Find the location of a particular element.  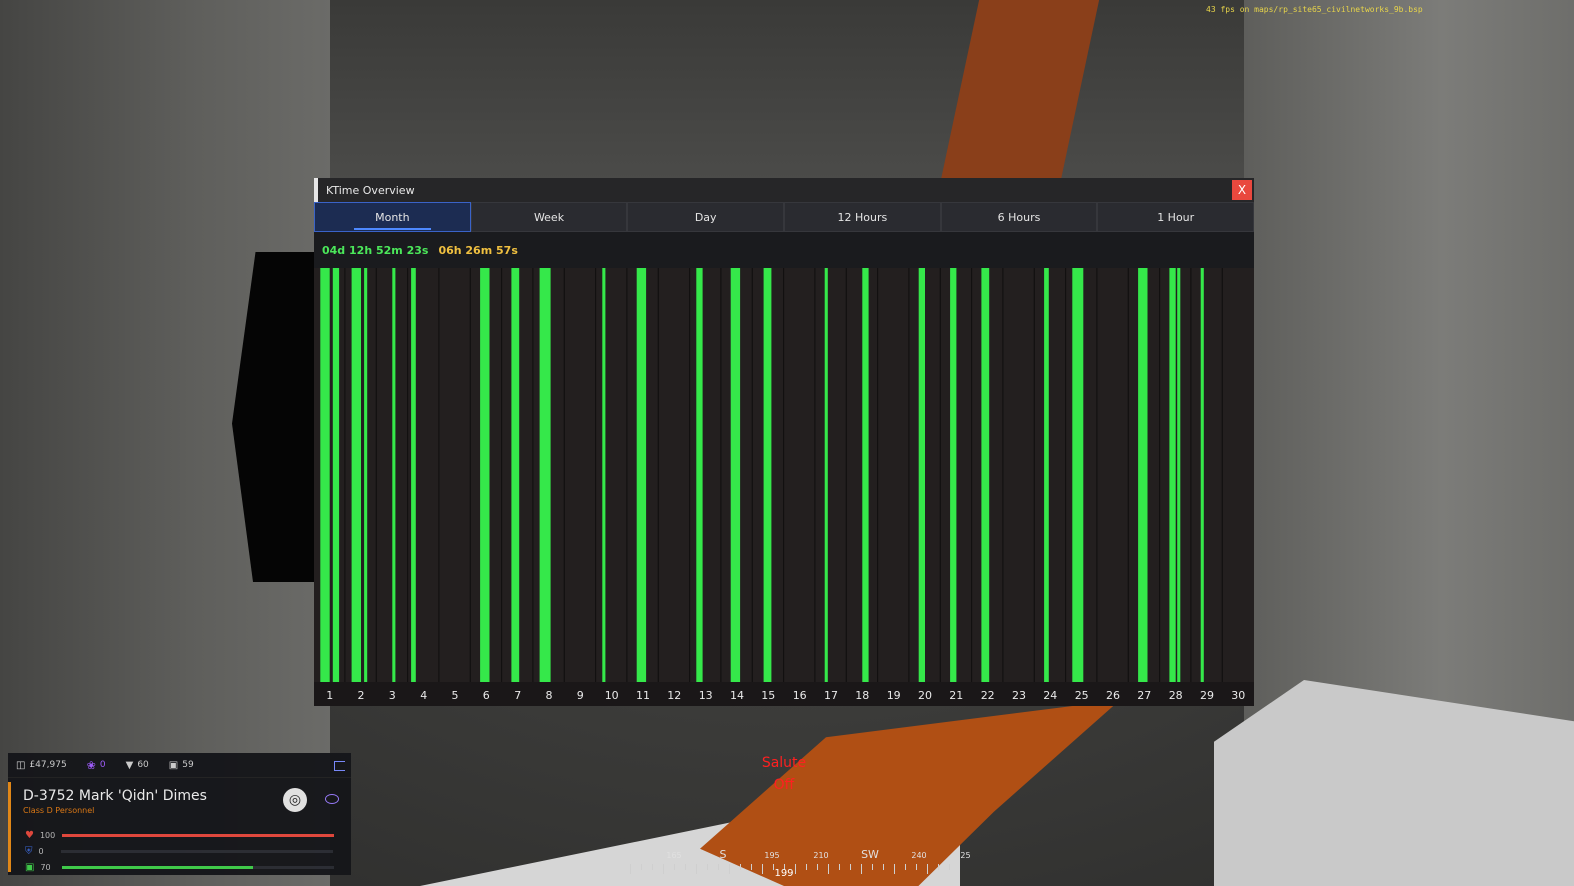

day-label: 17 is located at coordinates (831, 695).